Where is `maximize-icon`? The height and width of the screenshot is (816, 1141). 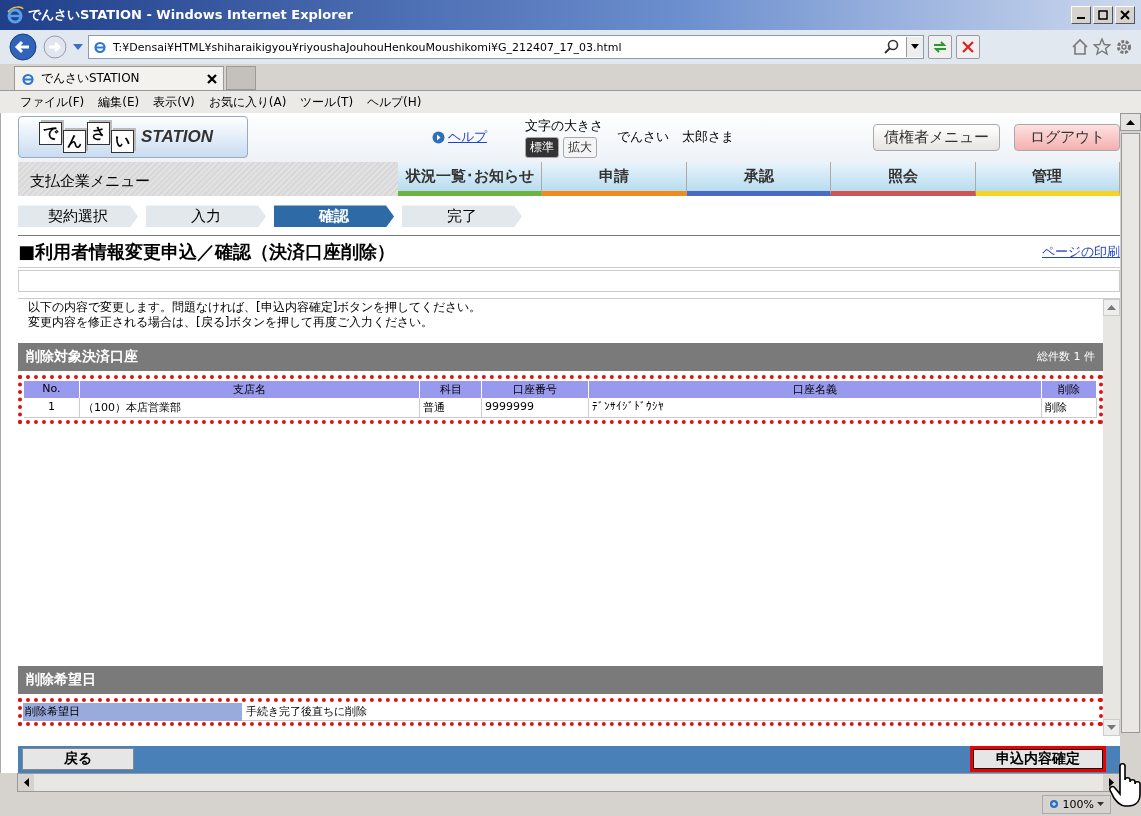 maximize-icon is located at coordinates (1103, 15).